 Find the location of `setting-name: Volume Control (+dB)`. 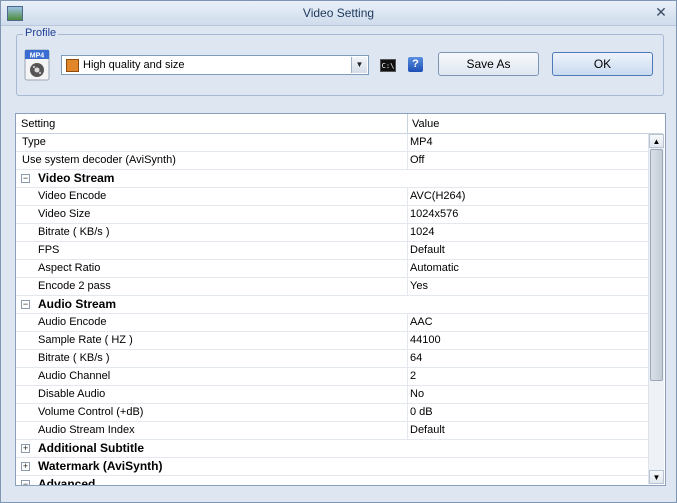

setting-name: Volume Control (+dB) is located at coordinates (91, 412).